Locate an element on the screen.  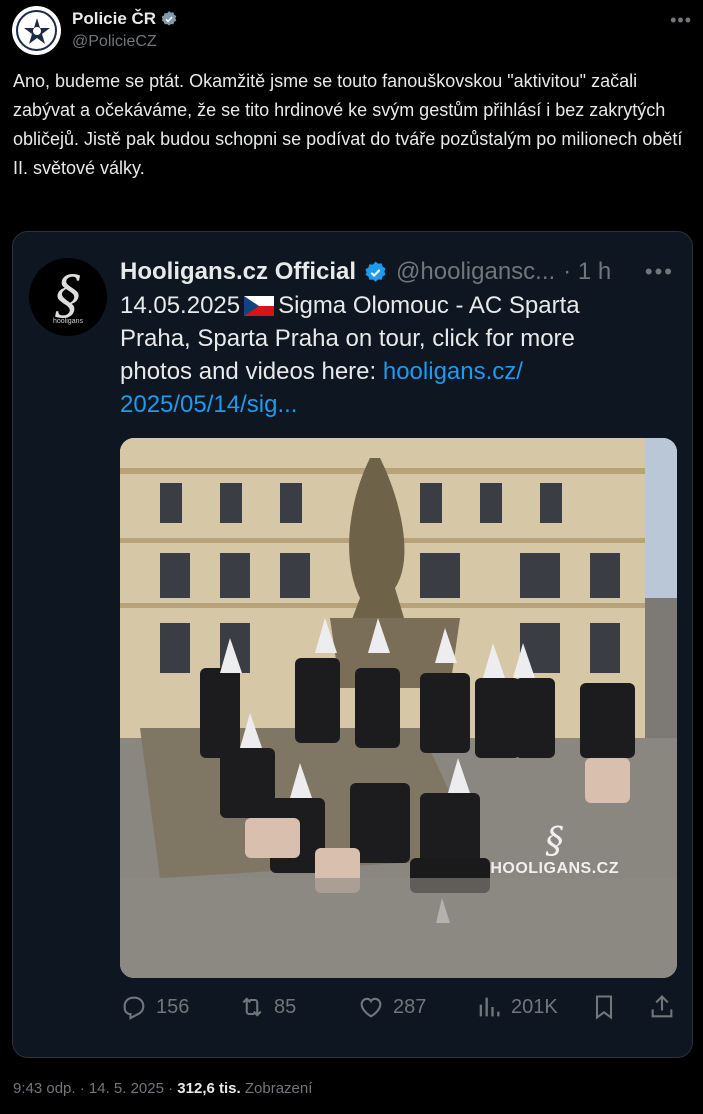
like-icon is located at coordinates (371, 1007).